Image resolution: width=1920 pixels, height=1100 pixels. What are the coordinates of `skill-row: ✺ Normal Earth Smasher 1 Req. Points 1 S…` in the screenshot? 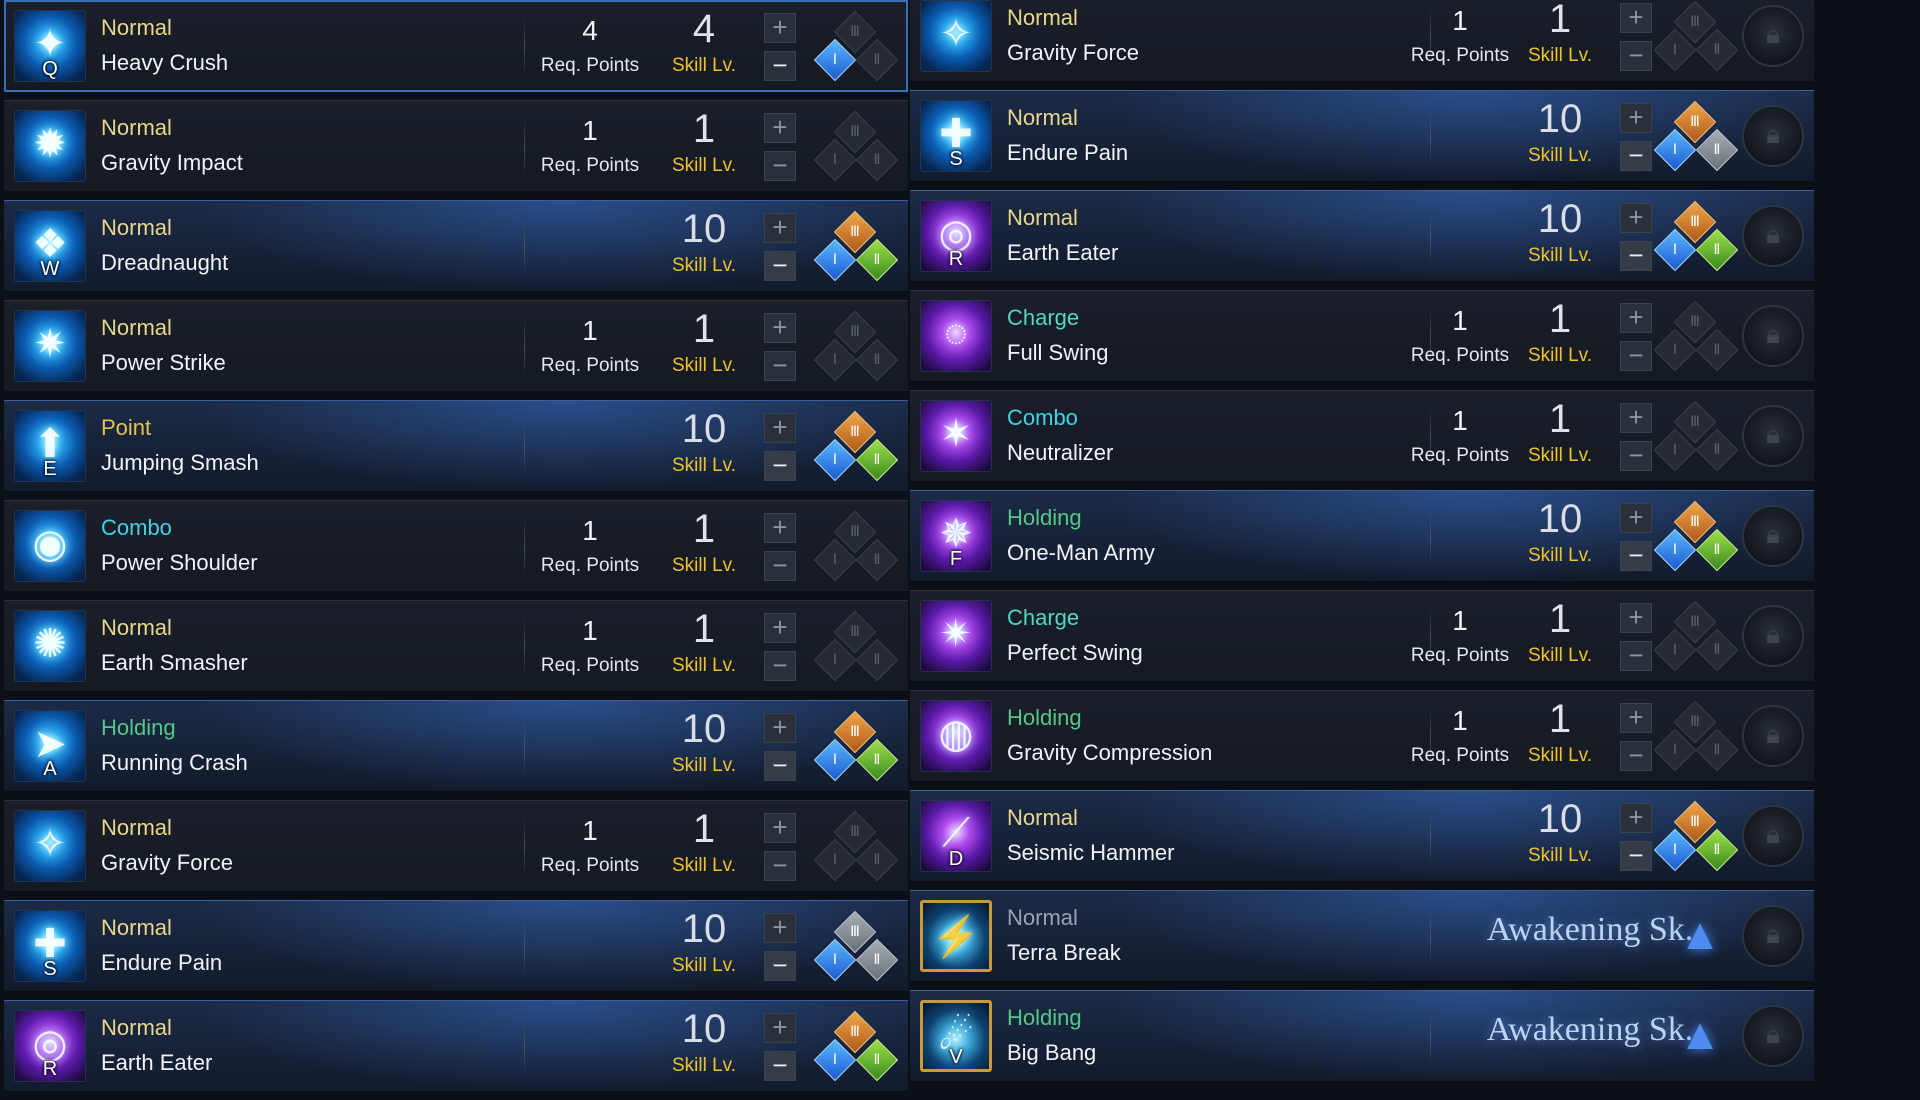 It's located at (456, 646).